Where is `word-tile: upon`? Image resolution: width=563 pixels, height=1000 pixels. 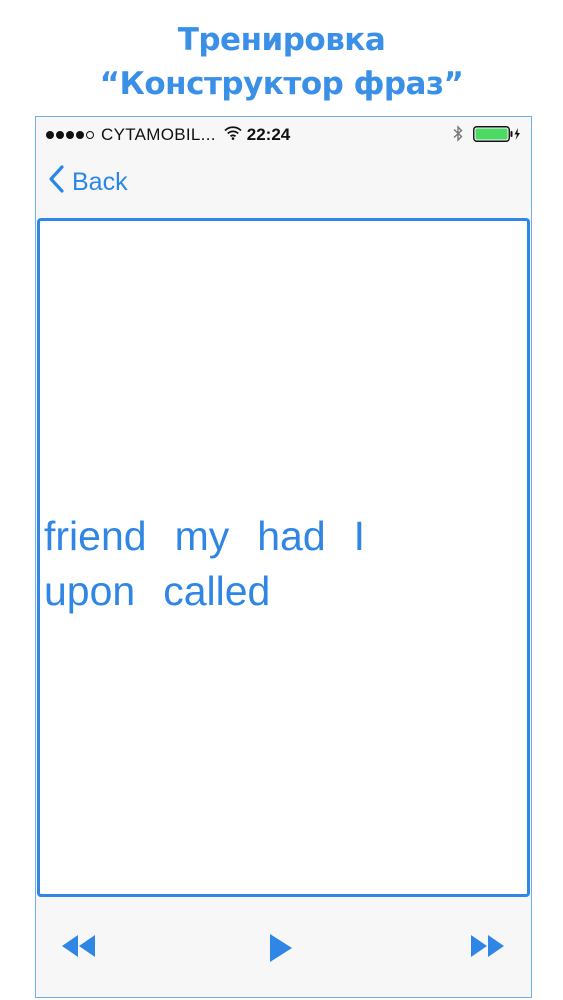
word-tile: upon is located at coordinates (89, 591).